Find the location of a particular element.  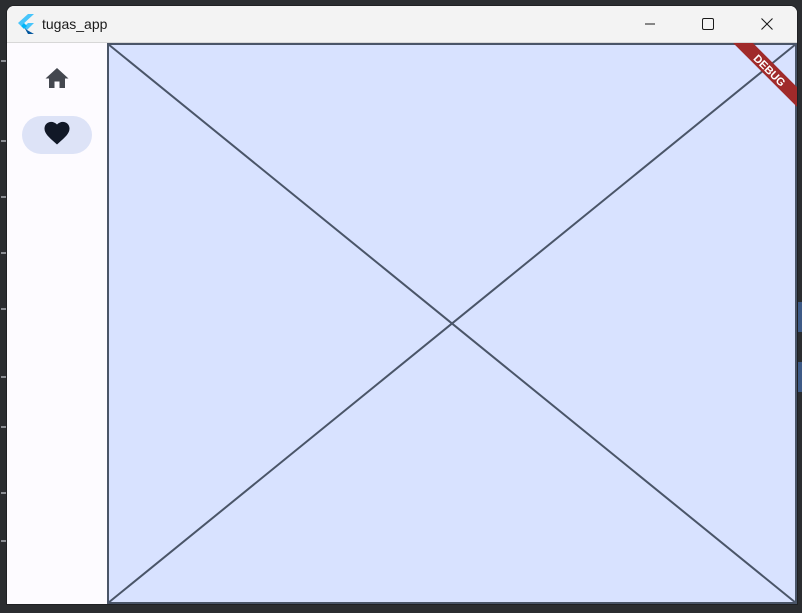

navigation-rail is located at coordinates (57, 323).